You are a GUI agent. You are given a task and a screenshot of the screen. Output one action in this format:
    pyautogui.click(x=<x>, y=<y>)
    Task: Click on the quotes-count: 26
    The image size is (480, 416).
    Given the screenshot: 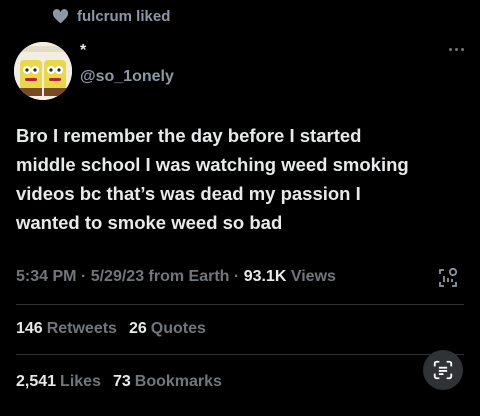 What is the action you would take?
    pyautogui.click(x=137, y=328)
    